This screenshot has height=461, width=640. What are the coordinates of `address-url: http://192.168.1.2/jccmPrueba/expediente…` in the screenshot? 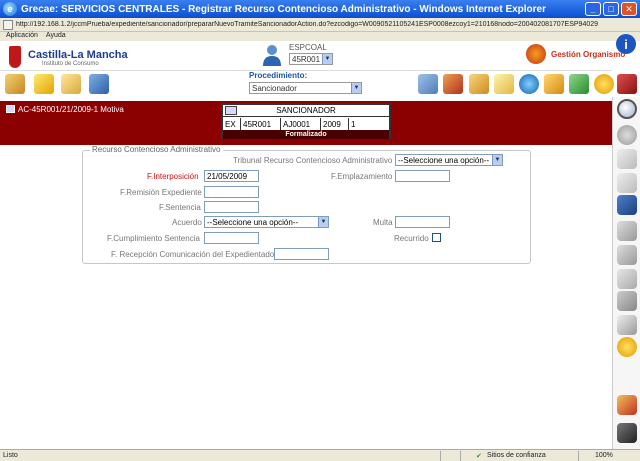 It's located at (328, 24).